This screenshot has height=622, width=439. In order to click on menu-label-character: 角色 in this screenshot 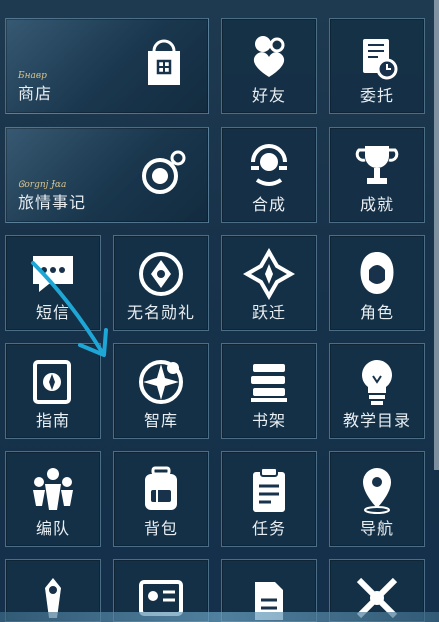, I will do `click(376, 313)`.